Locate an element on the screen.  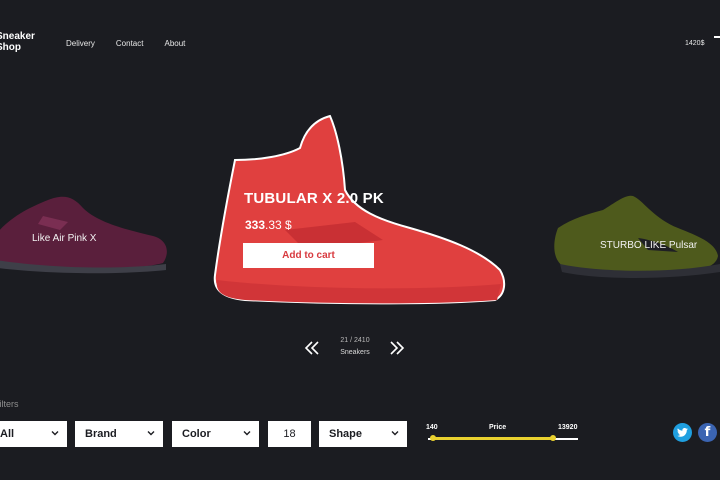
next-shoe-label: STURBO LIKE Pulsar is located at coordinates (648, 245).